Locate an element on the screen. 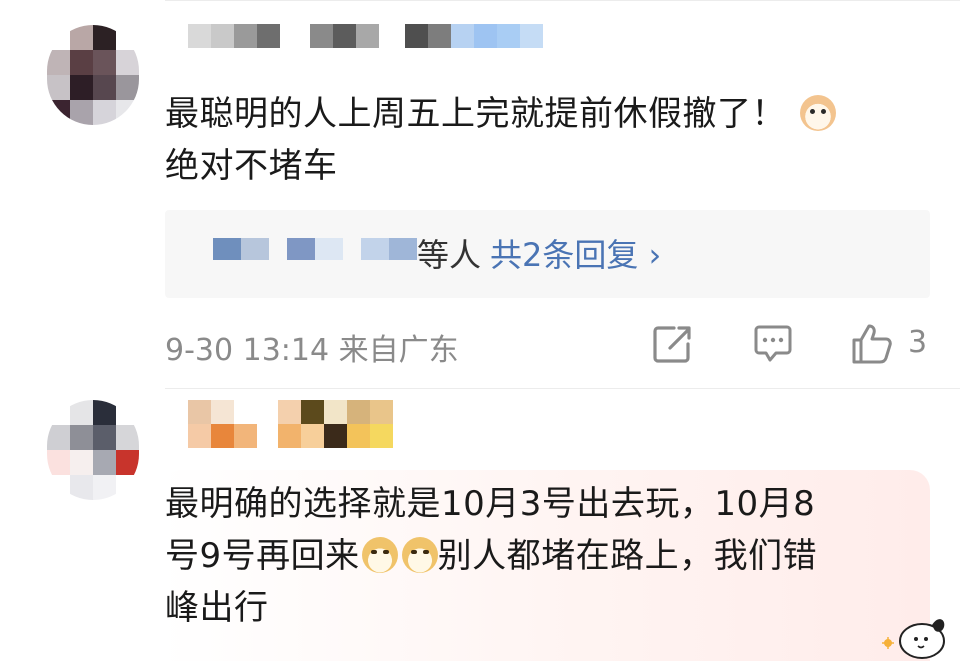 The width and height of the screenshot is (960, 661). comment-line-1: 最明确的选择就是10月3号出去玩，10月8 is located at coordinates (490, 504).